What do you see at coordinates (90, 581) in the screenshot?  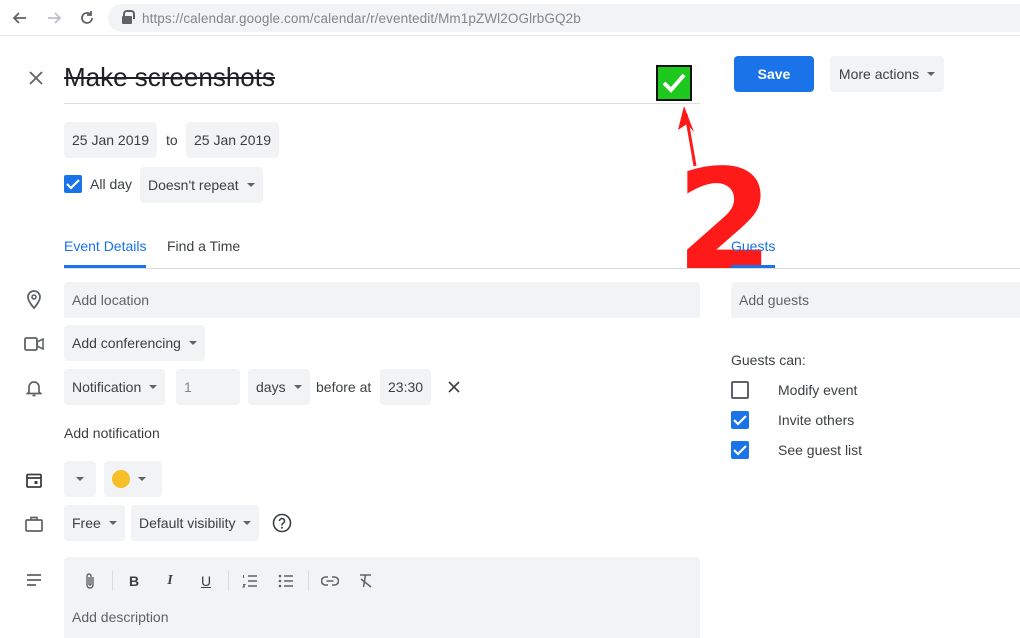 I see `attachment-icon` at bounding box center [90, 581].